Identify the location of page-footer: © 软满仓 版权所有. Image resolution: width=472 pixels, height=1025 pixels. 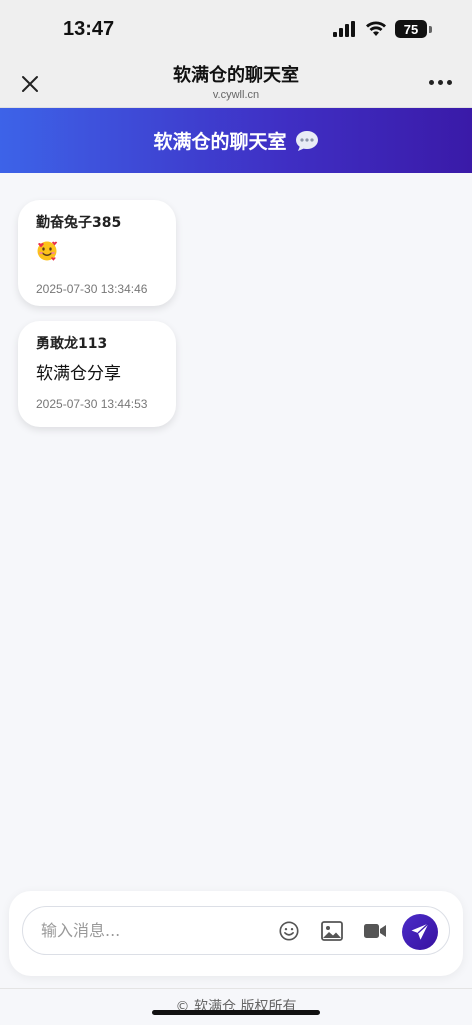
(236, 1006).